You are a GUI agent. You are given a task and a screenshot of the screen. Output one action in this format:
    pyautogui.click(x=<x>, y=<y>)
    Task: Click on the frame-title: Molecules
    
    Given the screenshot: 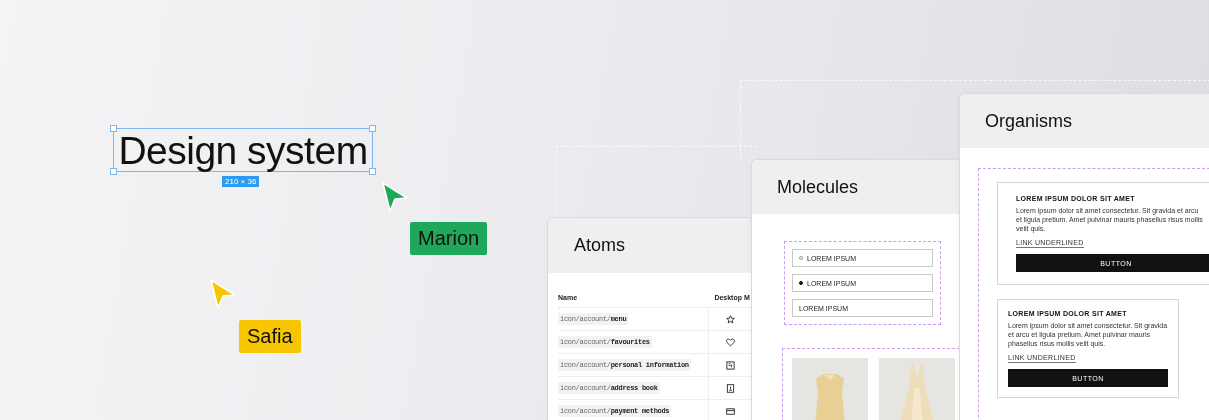 What is the action you would take?
    pyautogui.click(x=818, y=187)
    